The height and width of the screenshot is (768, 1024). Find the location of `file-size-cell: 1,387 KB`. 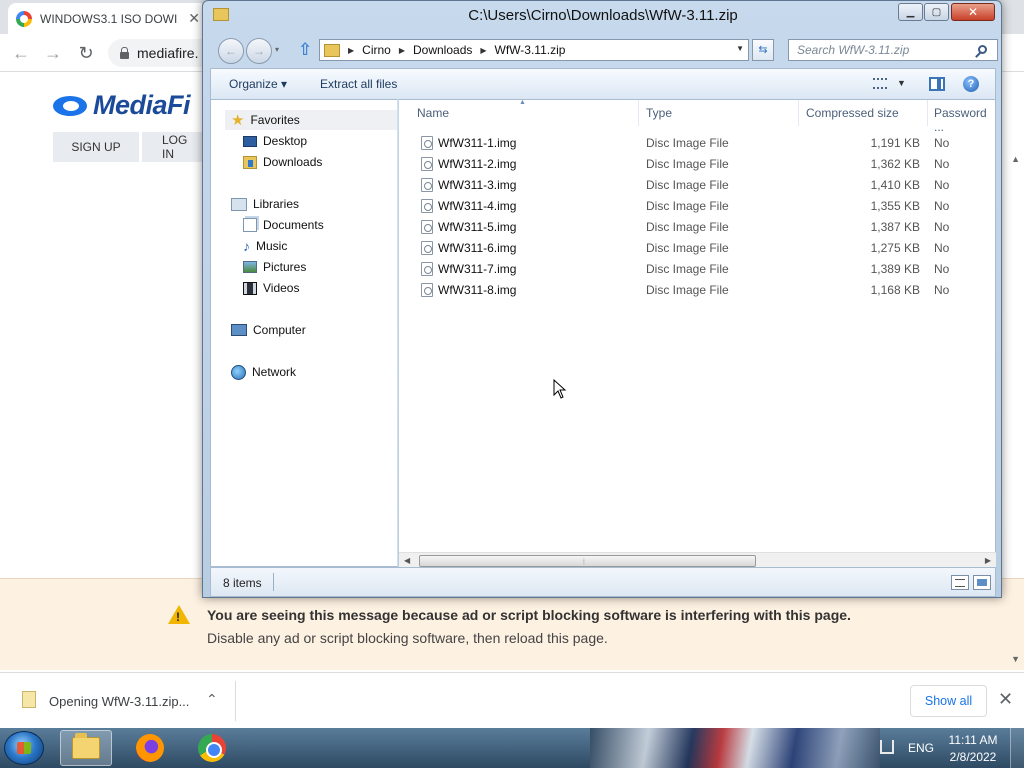

file-size-cell: 1,387 KB is located at coordinates (895, 227).